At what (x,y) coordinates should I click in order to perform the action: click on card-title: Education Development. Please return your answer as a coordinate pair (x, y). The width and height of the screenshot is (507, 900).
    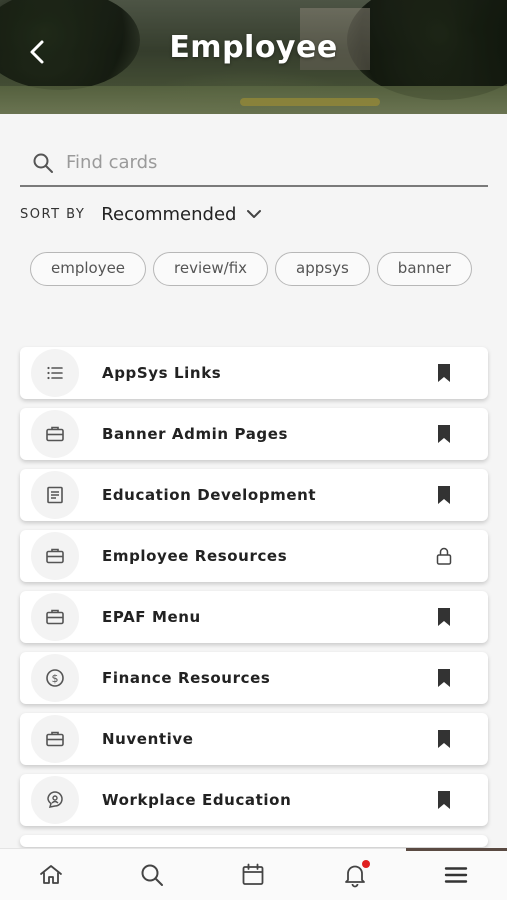
    Looking at the image, I should click on (209, 495).